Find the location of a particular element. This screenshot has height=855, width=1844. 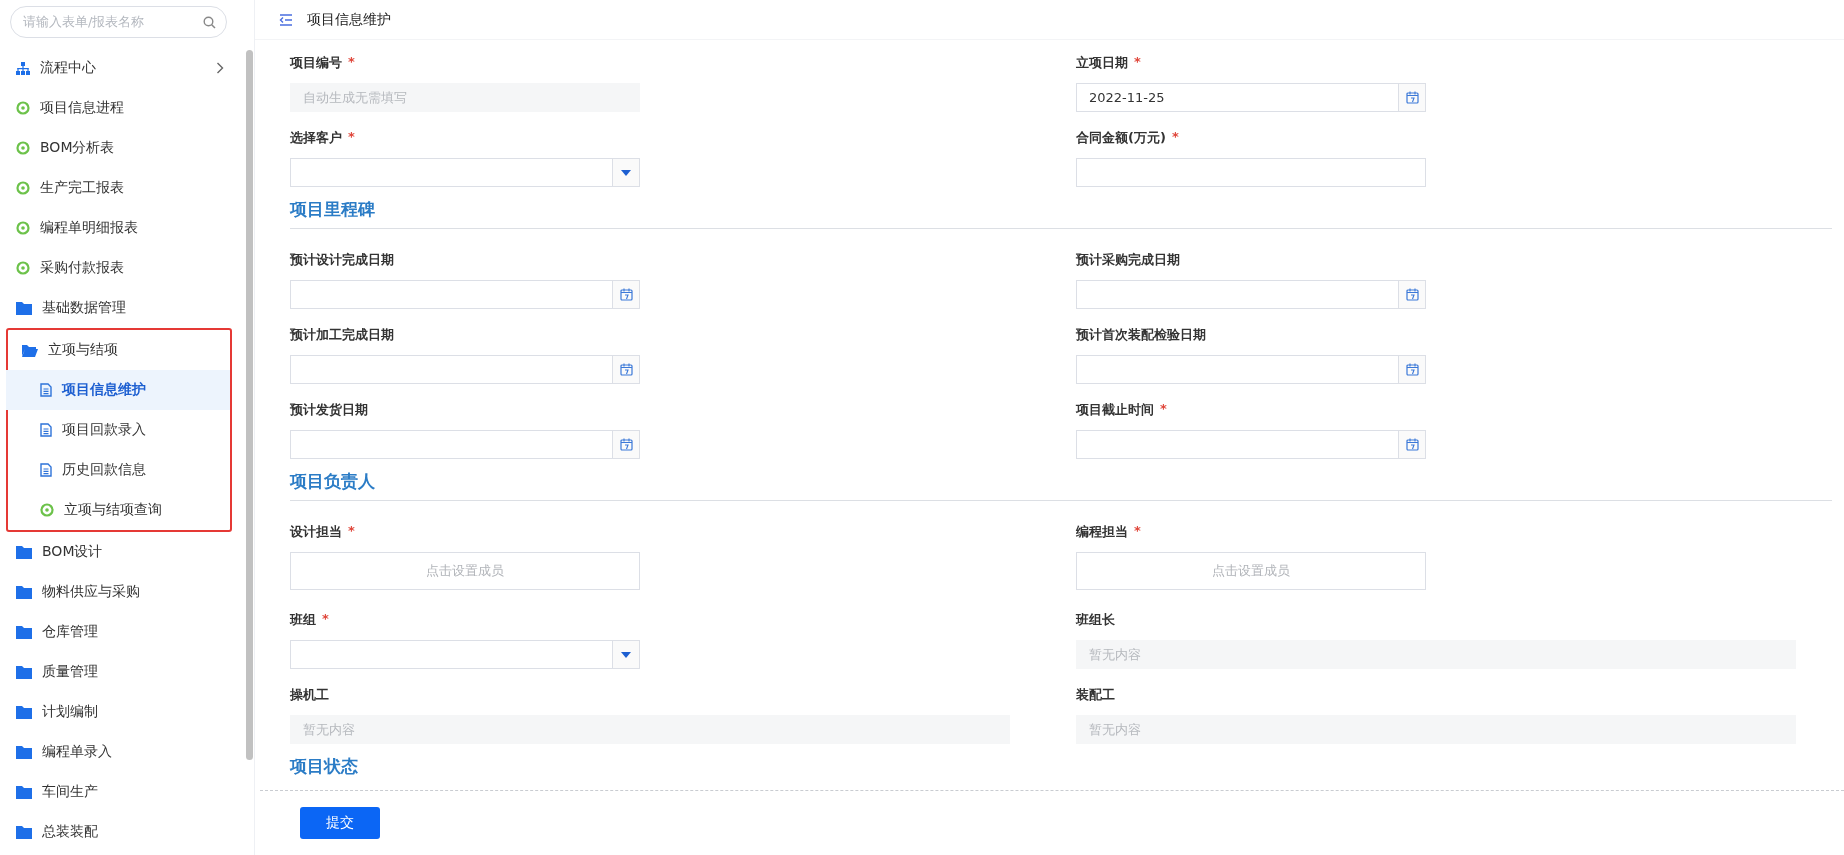

sidebar-item: 项目信息进程 is located at coordinates (116, 108).